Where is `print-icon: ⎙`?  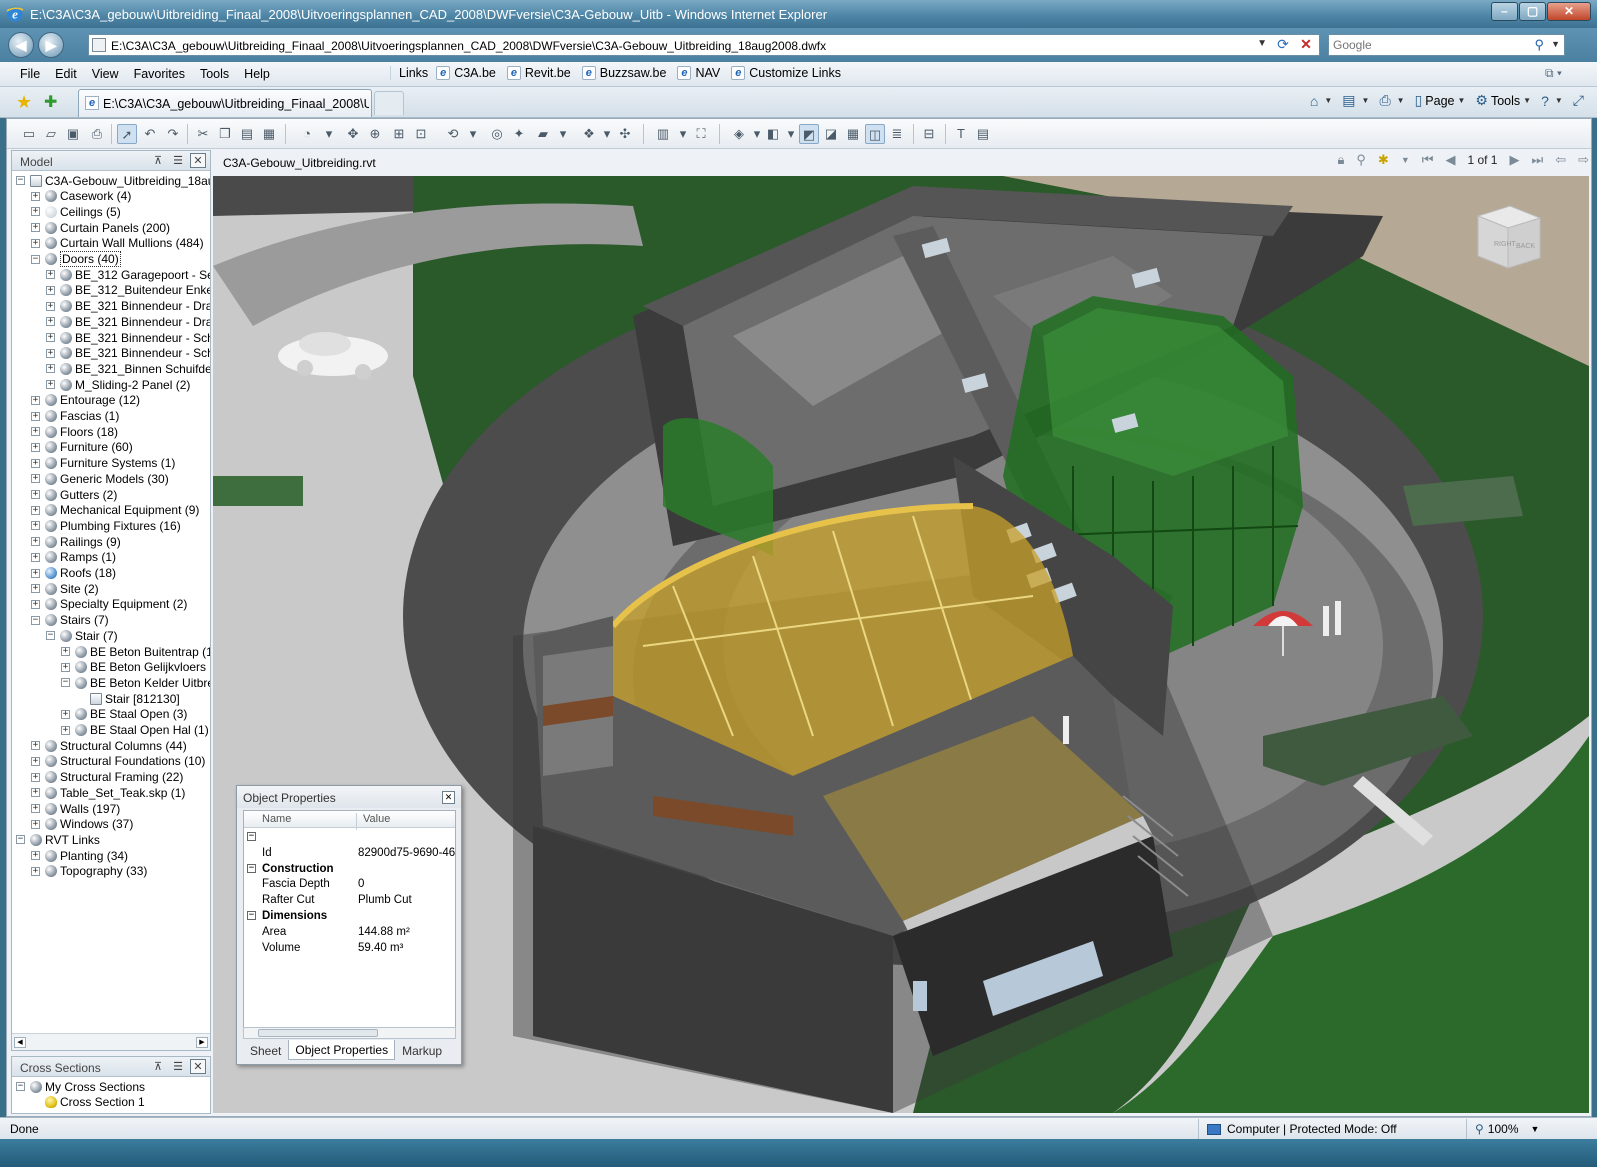 print-icon: ⎙ is located at coordinates (97, 134).